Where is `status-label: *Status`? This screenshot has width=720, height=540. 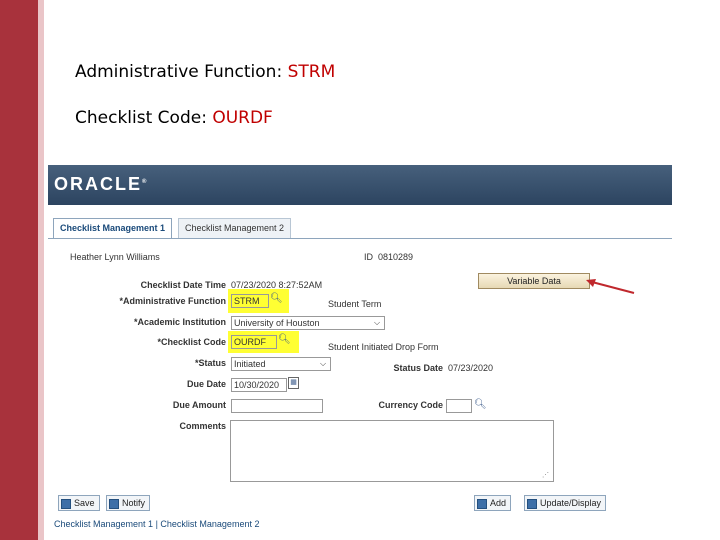
status-label: *Status is located at coordinates (210, 363).